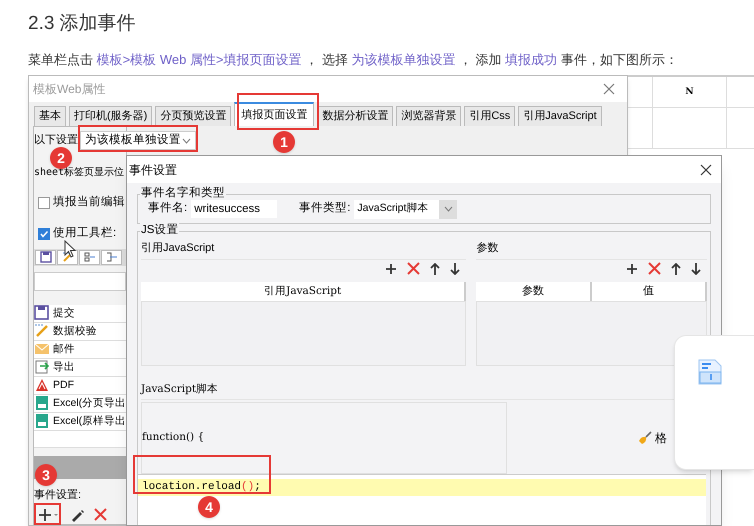 This screenshot has height=526, width=754. Describe the element at coordinates (303, 291) in the screenshot. I see `column-header: 引用JavaScript` at that location.